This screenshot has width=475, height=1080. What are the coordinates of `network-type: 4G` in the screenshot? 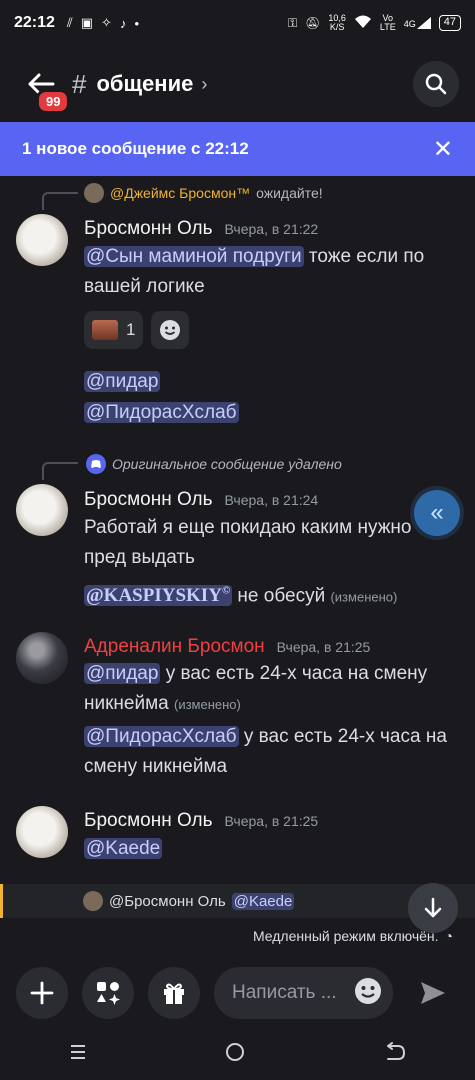 It's located at (409, 24).